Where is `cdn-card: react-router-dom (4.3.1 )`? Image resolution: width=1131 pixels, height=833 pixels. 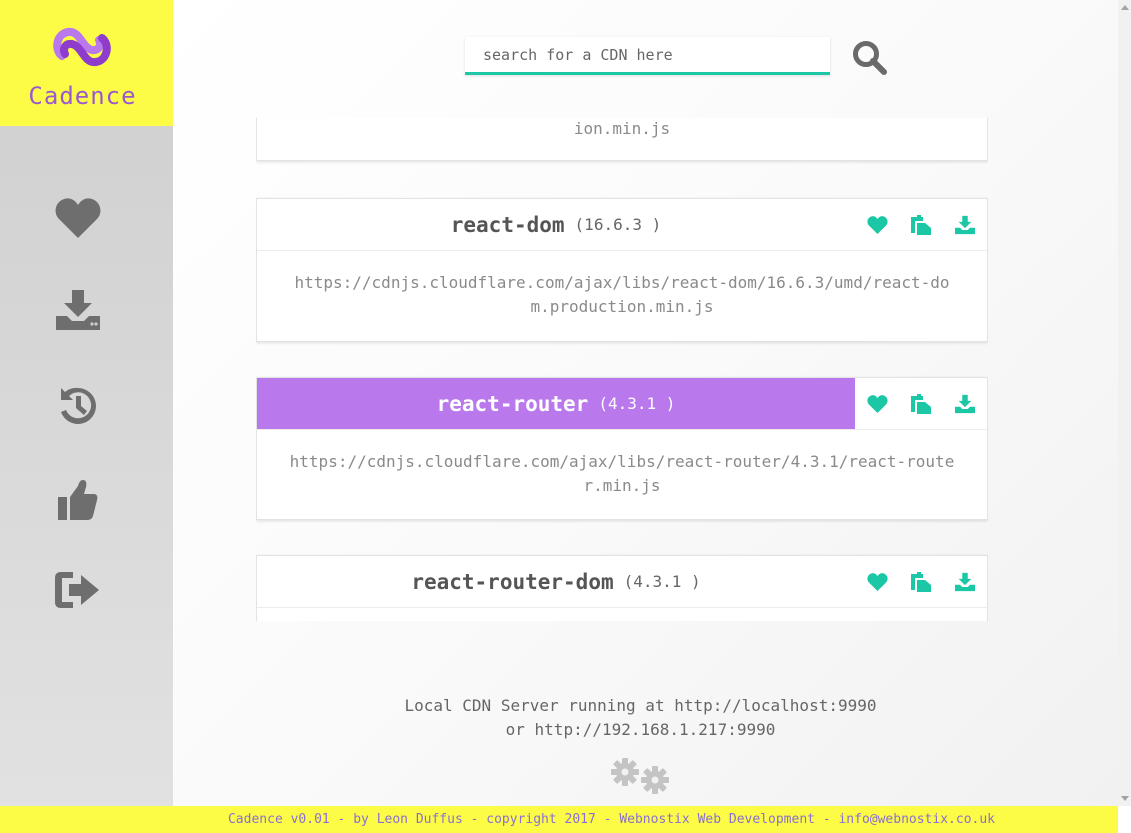
cdn-card: react-router-dom (4.3.1 ) is located at coordinates (622, 588).